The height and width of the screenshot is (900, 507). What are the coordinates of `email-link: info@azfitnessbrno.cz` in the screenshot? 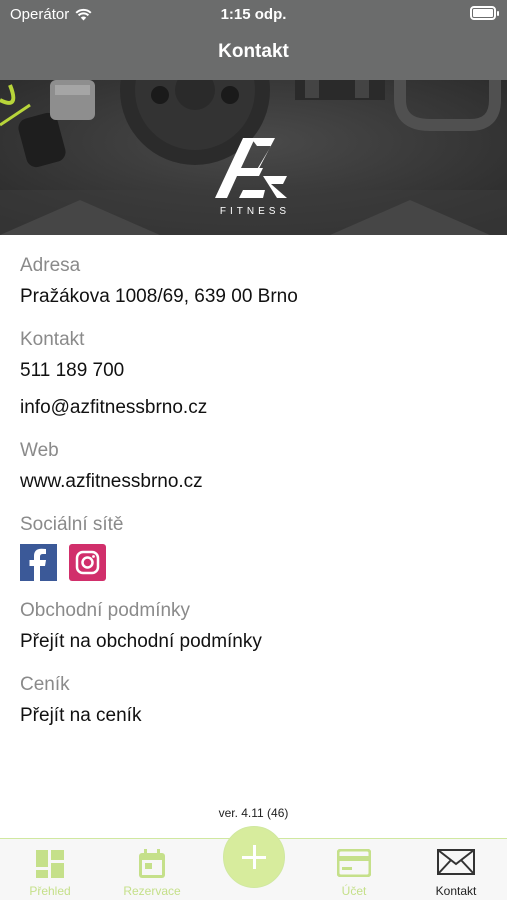 It's located at (113, 408).